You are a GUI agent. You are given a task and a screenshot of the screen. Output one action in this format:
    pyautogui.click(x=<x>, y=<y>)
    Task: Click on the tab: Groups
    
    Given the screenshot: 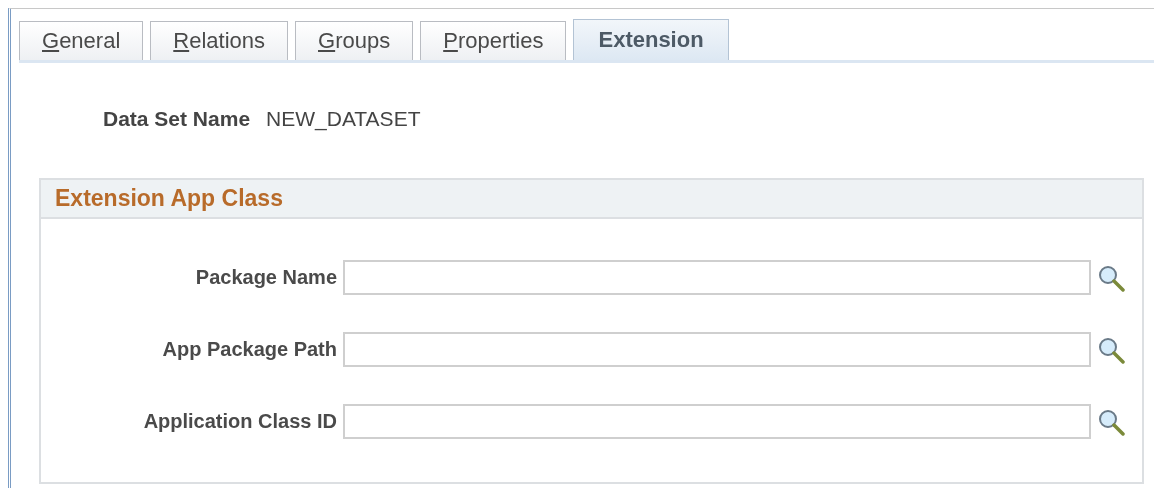 What is the action you would take?
    pyautogui.click(x=354, y=40)
    